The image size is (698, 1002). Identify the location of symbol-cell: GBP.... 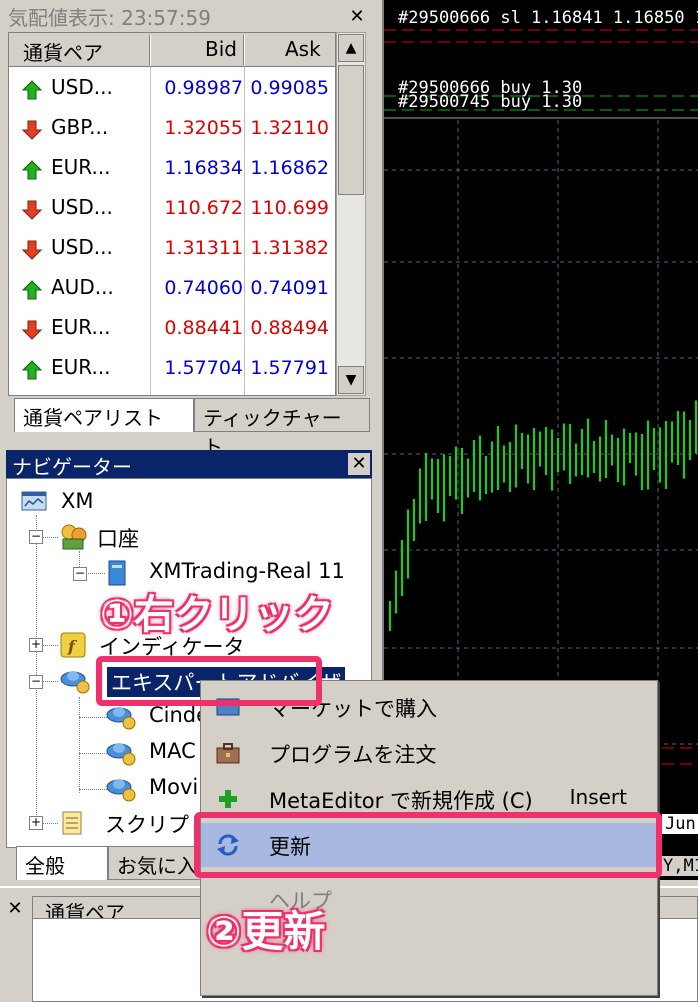
(80, 127).